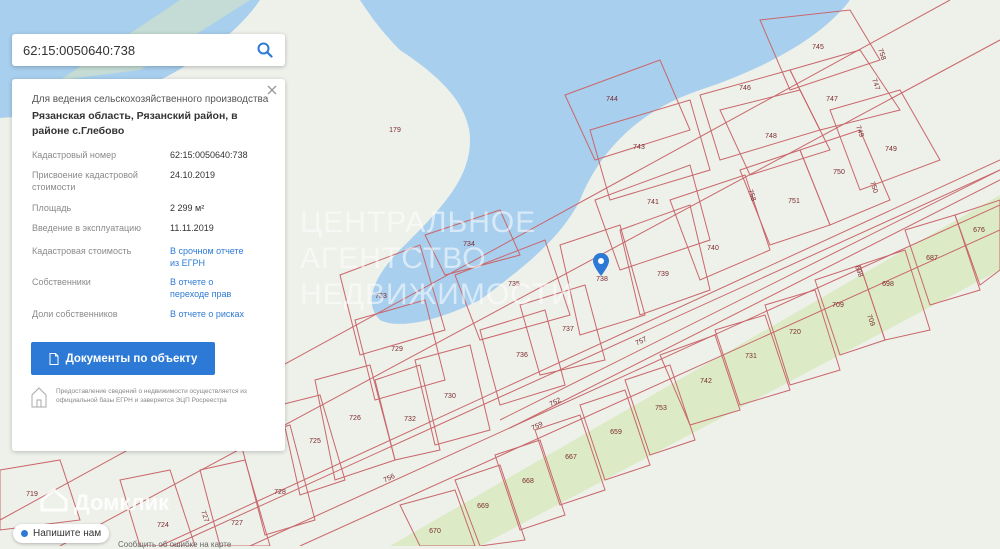  Describe the element at coordinates (435, 531) in the screenshot. I see `parcel-label: 670` at that location.